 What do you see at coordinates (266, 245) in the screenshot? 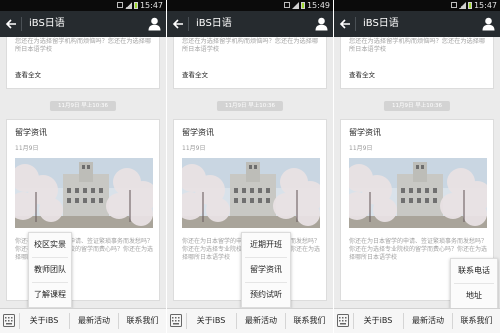
I see `menu-item-upcoming-classes: 近期开班` at bounding box center [266, 245].